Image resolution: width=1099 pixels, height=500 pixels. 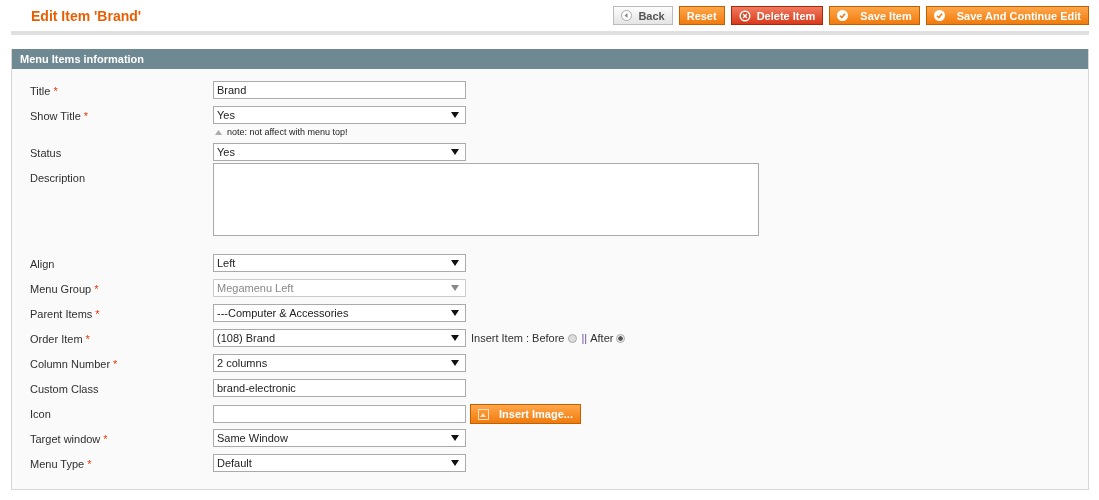 What do you see at coordinates (65, 439) in the screenshot?
I see `field-label: Target window` at bounding box center [65, 439].